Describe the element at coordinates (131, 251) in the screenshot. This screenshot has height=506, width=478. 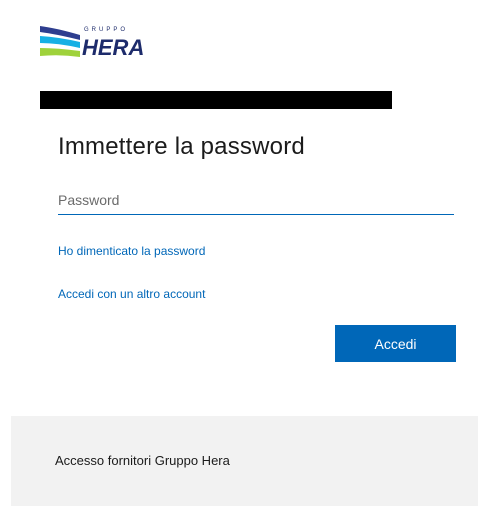
I see `forgot-password-link: Ho dimenticato la password` at that location.